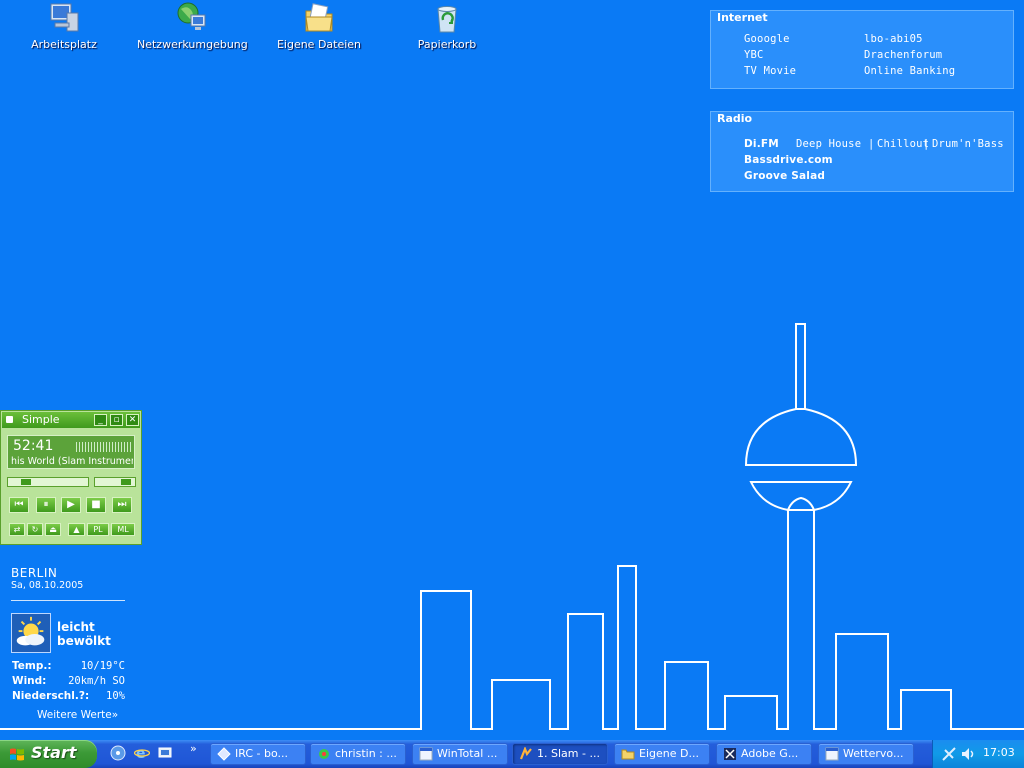 This screenshot has width=1024, height=768. Describe the element at coordinates (102, 666) in the screenshot. I see `temperature-value: 10/19°C` at that location.